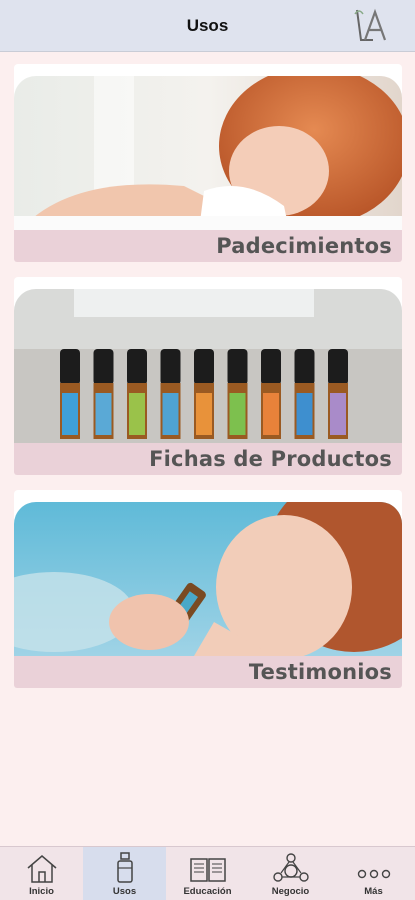 This screenshot has height=900, width=415. Describe the element at coordinates (207, 891) in the screenshot. I see `tab-label: Educación` at that location.